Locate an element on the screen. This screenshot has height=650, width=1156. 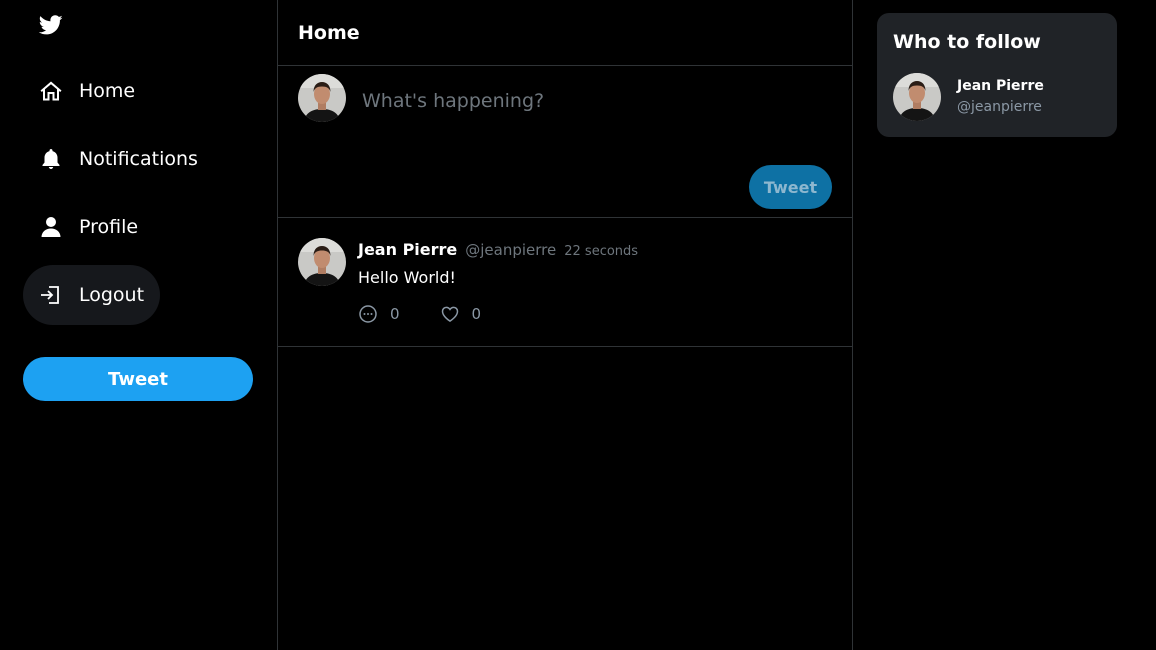
reply-count: 0 is located at coordinates (395, 314).